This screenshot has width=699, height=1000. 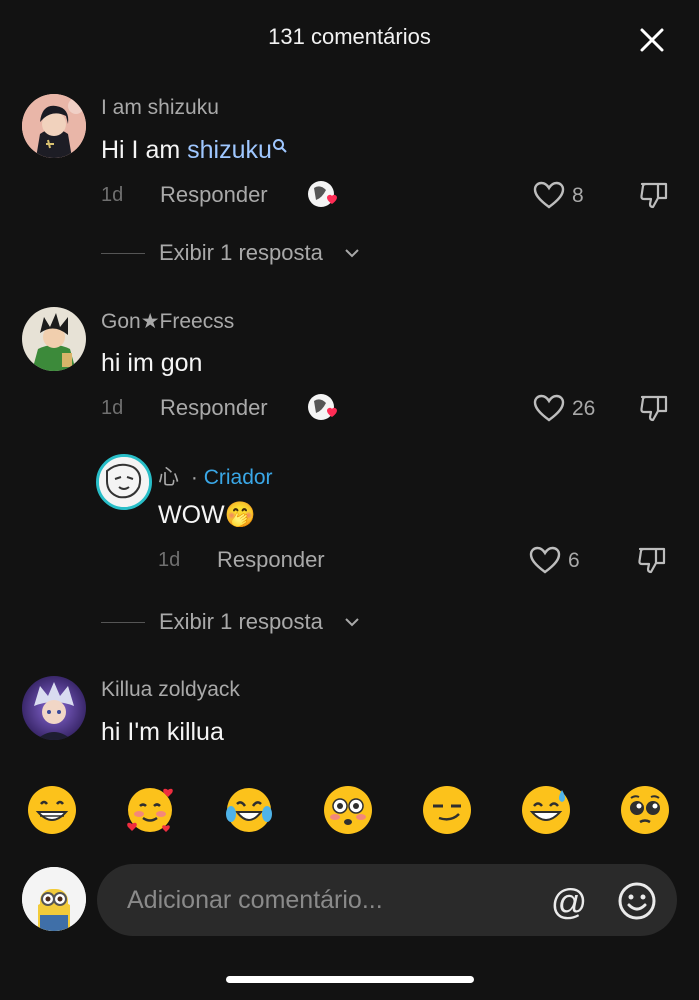 I want to click on reply-time: 1d, so click(x=169, y=560).